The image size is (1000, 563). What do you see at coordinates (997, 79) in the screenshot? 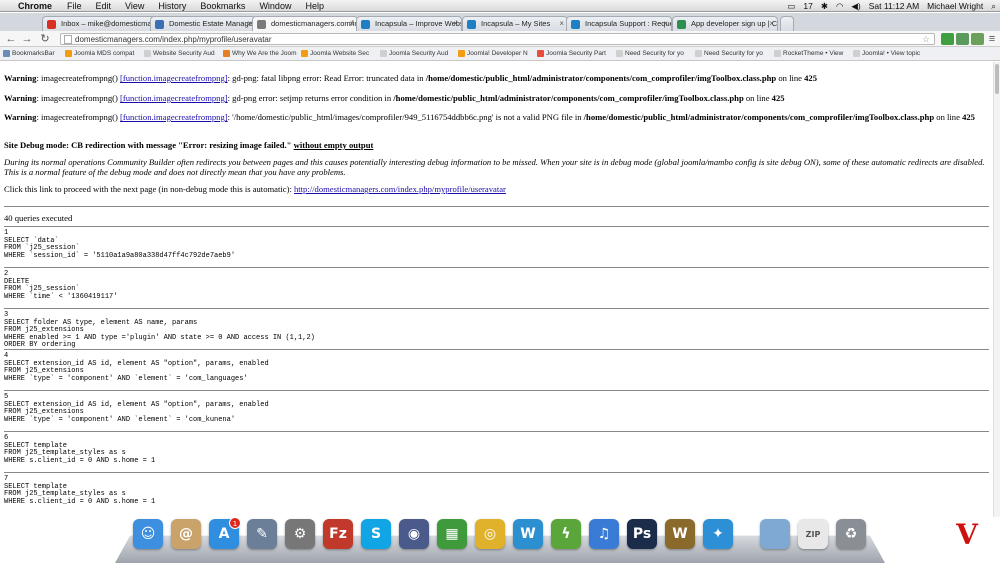
I see `scroll-thumb` at bounding box center [997, 79].